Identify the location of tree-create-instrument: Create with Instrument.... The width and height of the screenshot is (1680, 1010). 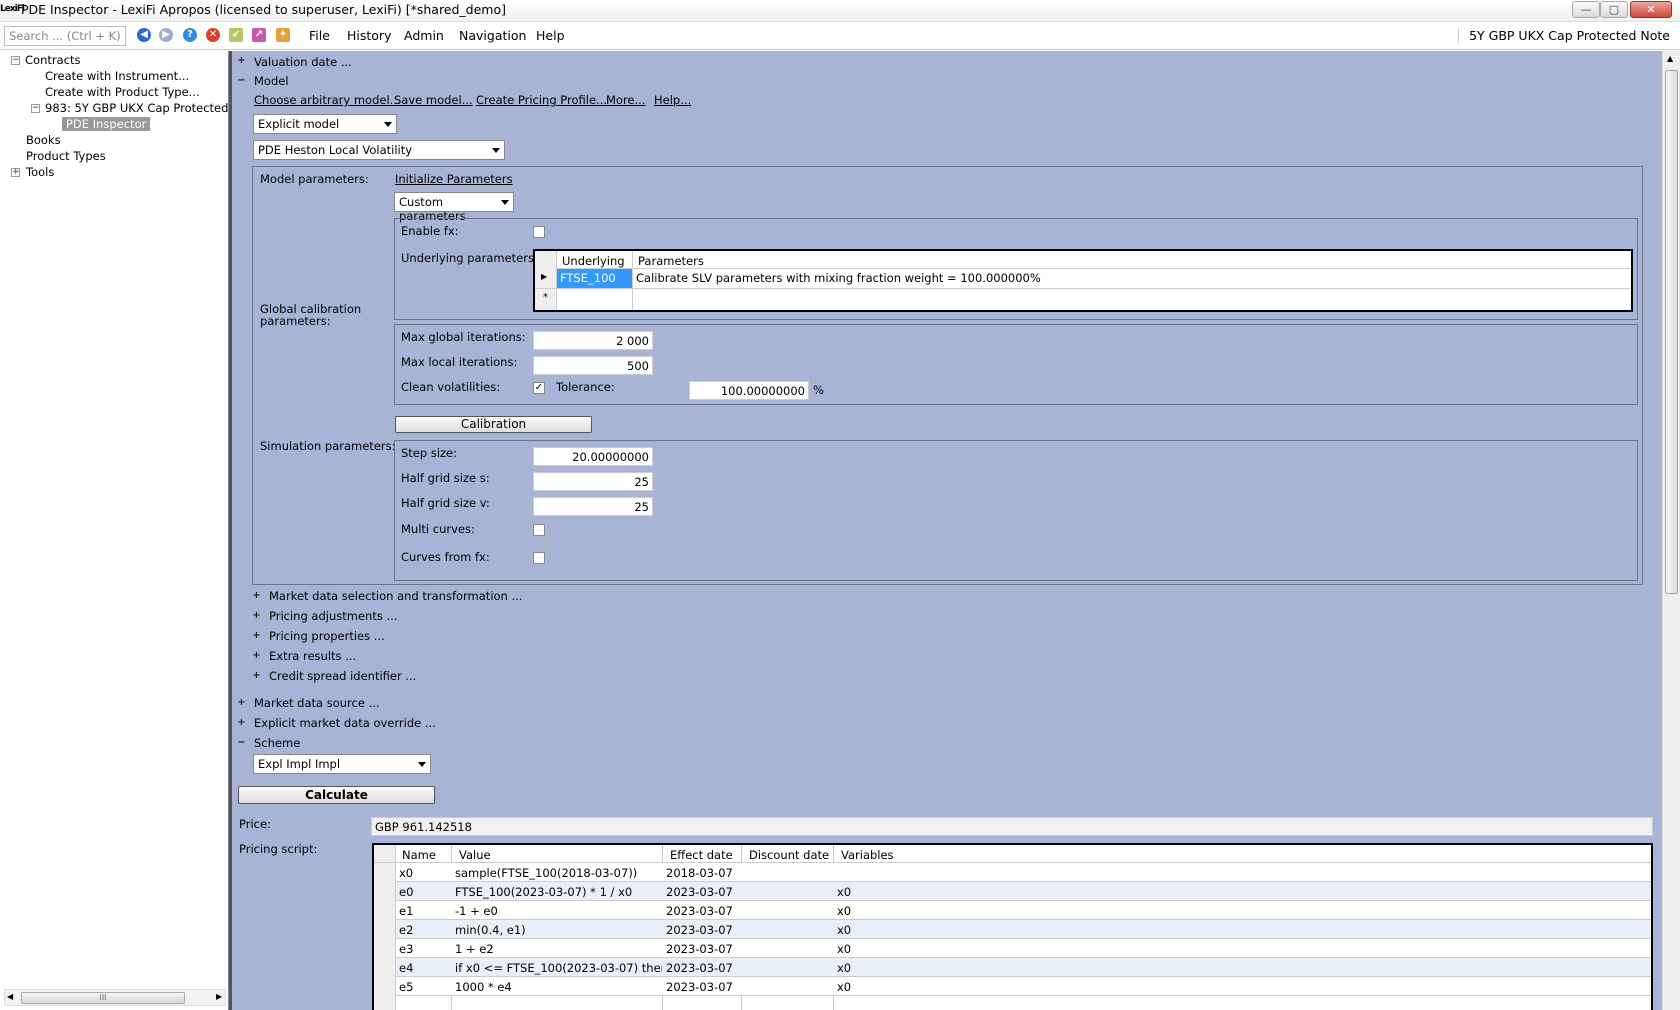
(117, 76).